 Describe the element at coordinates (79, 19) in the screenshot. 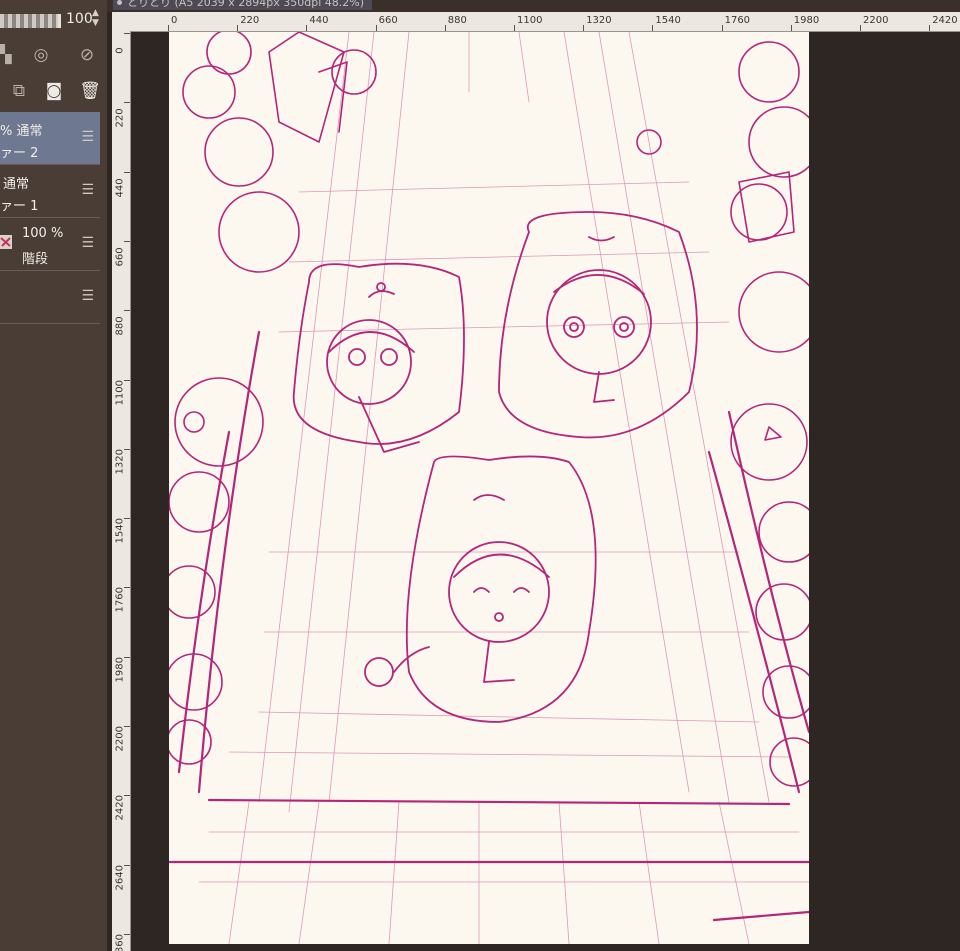

I see `opacity-value: 100` at that location.